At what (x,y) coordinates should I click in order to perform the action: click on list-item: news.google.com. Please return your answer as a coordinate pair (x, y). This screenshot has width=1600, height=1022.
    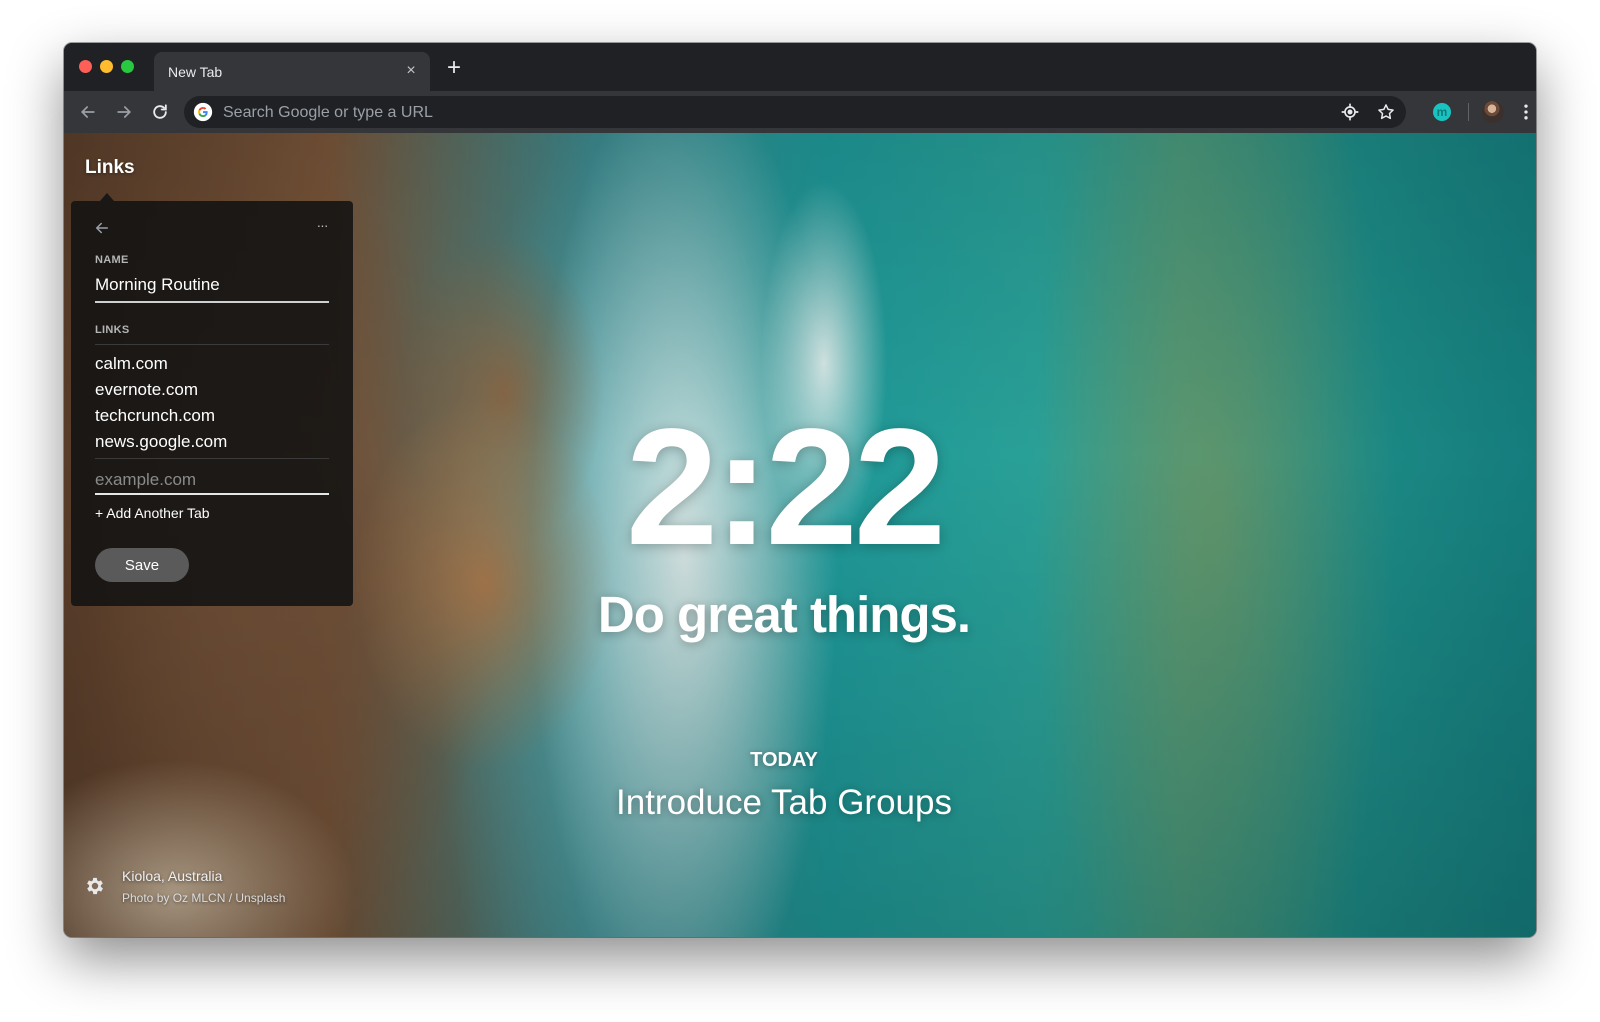
    Looking at the image, I should click on (212, 442).